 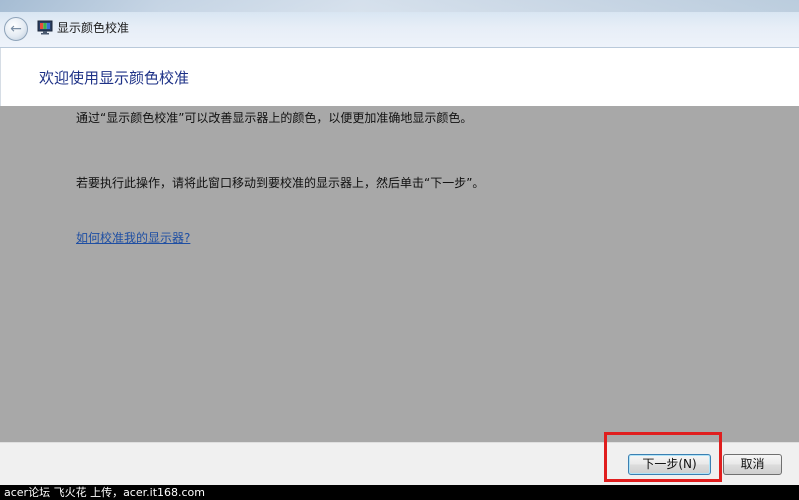 I want to click on back-arrow-icon: ←, so click(x=16, y=29).